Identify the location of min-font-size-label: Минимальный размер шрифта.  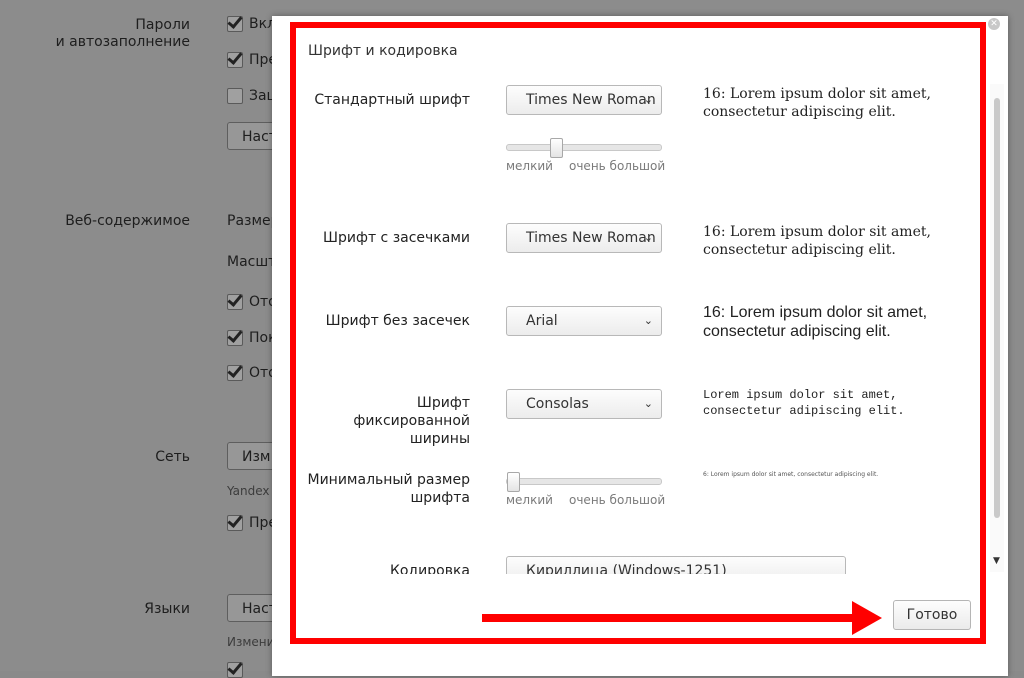
(389, 489).